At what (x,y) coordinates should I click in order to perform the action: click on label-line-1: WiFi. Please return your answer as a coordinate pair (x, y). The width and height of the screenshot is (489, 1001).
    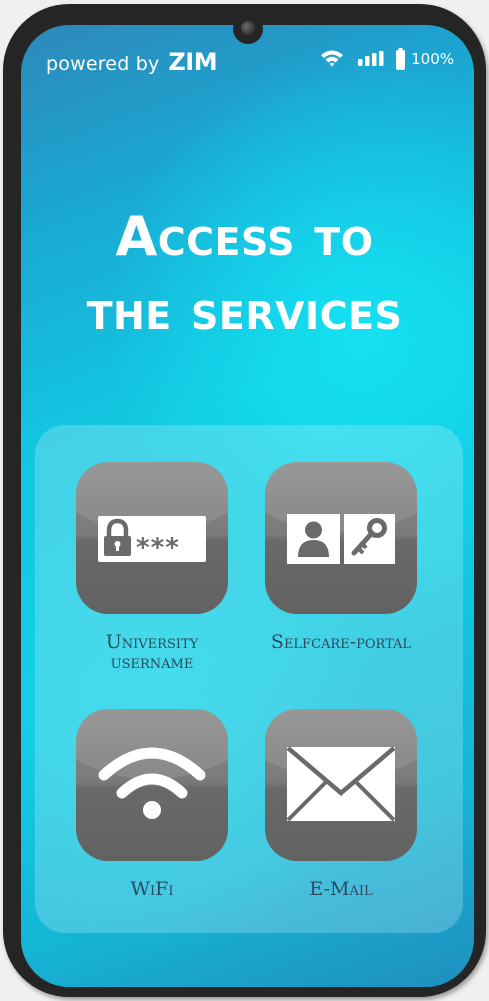
    Looking at the image, I should click on (152, 889).